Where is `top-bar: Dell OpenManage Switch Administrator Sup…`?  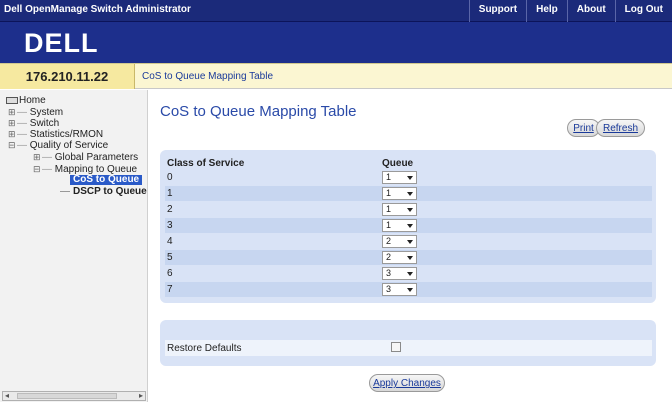 top-bar: Dell OpenManage Switch Administrator Sup… is located at coordinates (336, 11).